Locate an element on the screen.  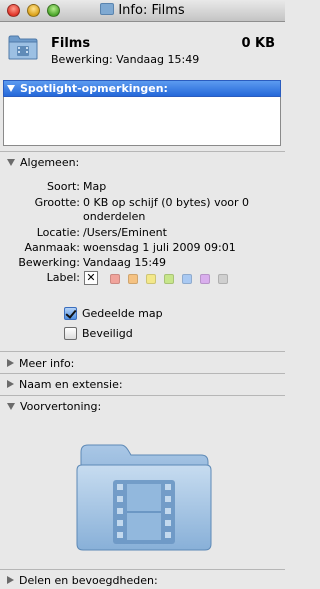
size-value: 0 KB op schijf (0 bytes) voor 0 is located at coordinates (166, 202).